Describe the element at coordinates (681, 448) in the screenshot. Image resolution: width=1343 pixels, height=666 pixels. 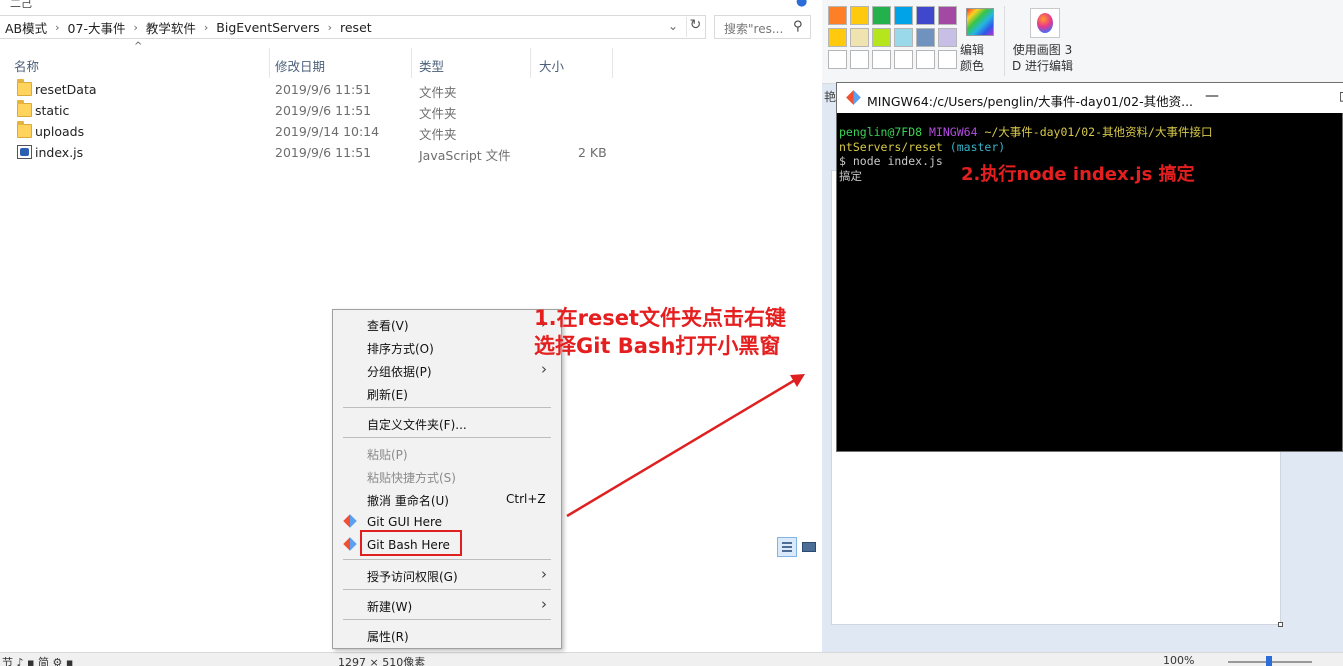
I see `arrow-line` at that location.